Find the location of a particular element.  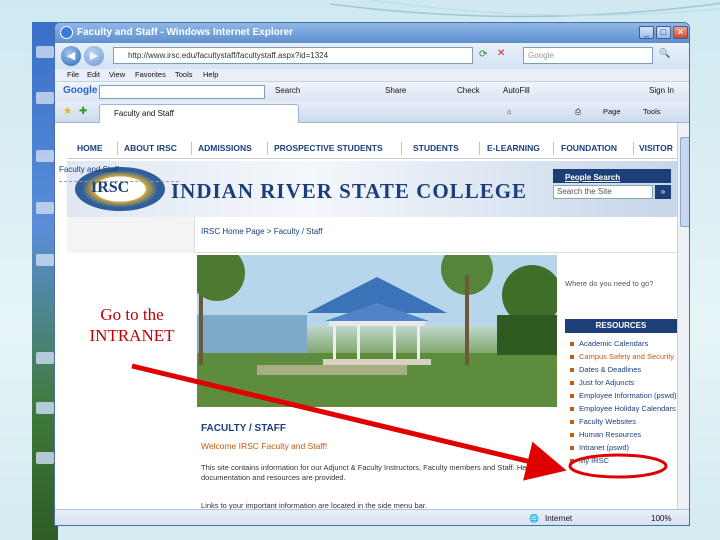

annotation-text: Go to the INTRANET is located at coordinates (132, 325).